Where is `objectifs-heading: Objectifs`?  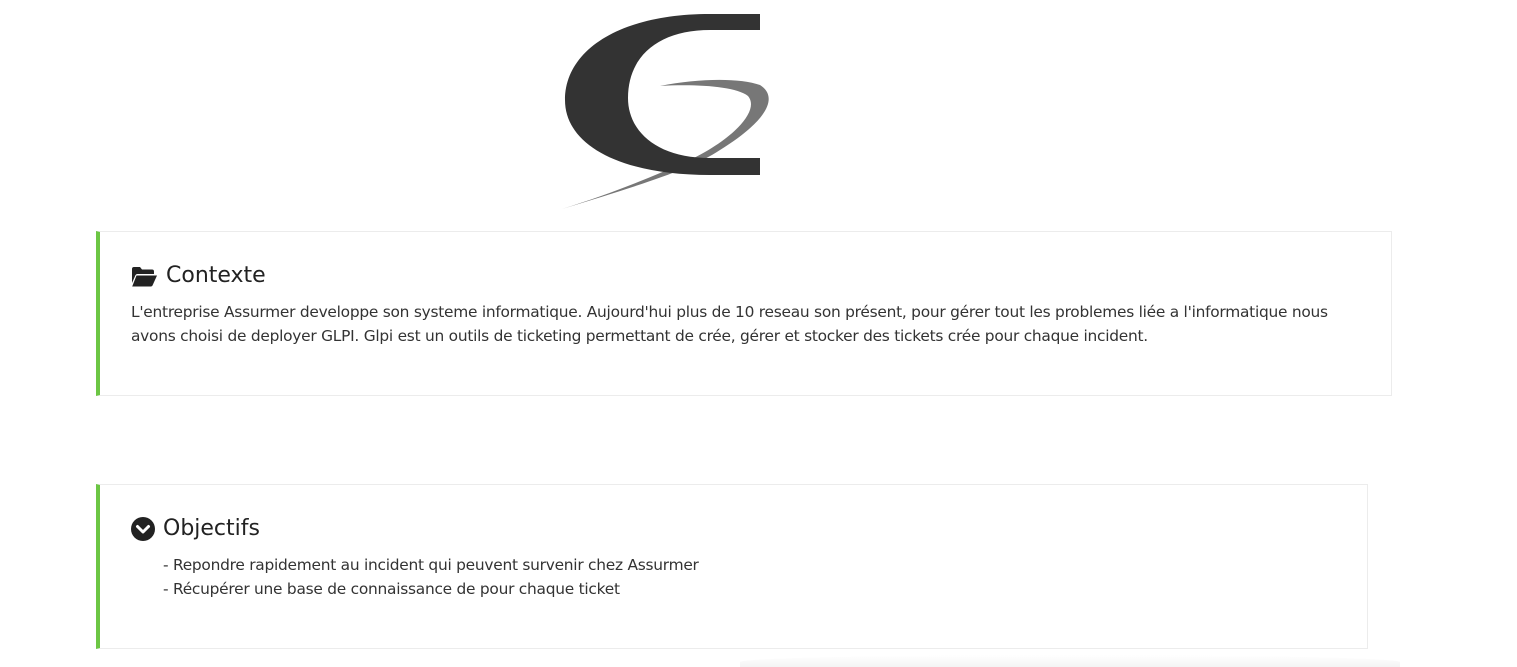 objectifs-heading: Objectifs is located at coordinates (195, 529).